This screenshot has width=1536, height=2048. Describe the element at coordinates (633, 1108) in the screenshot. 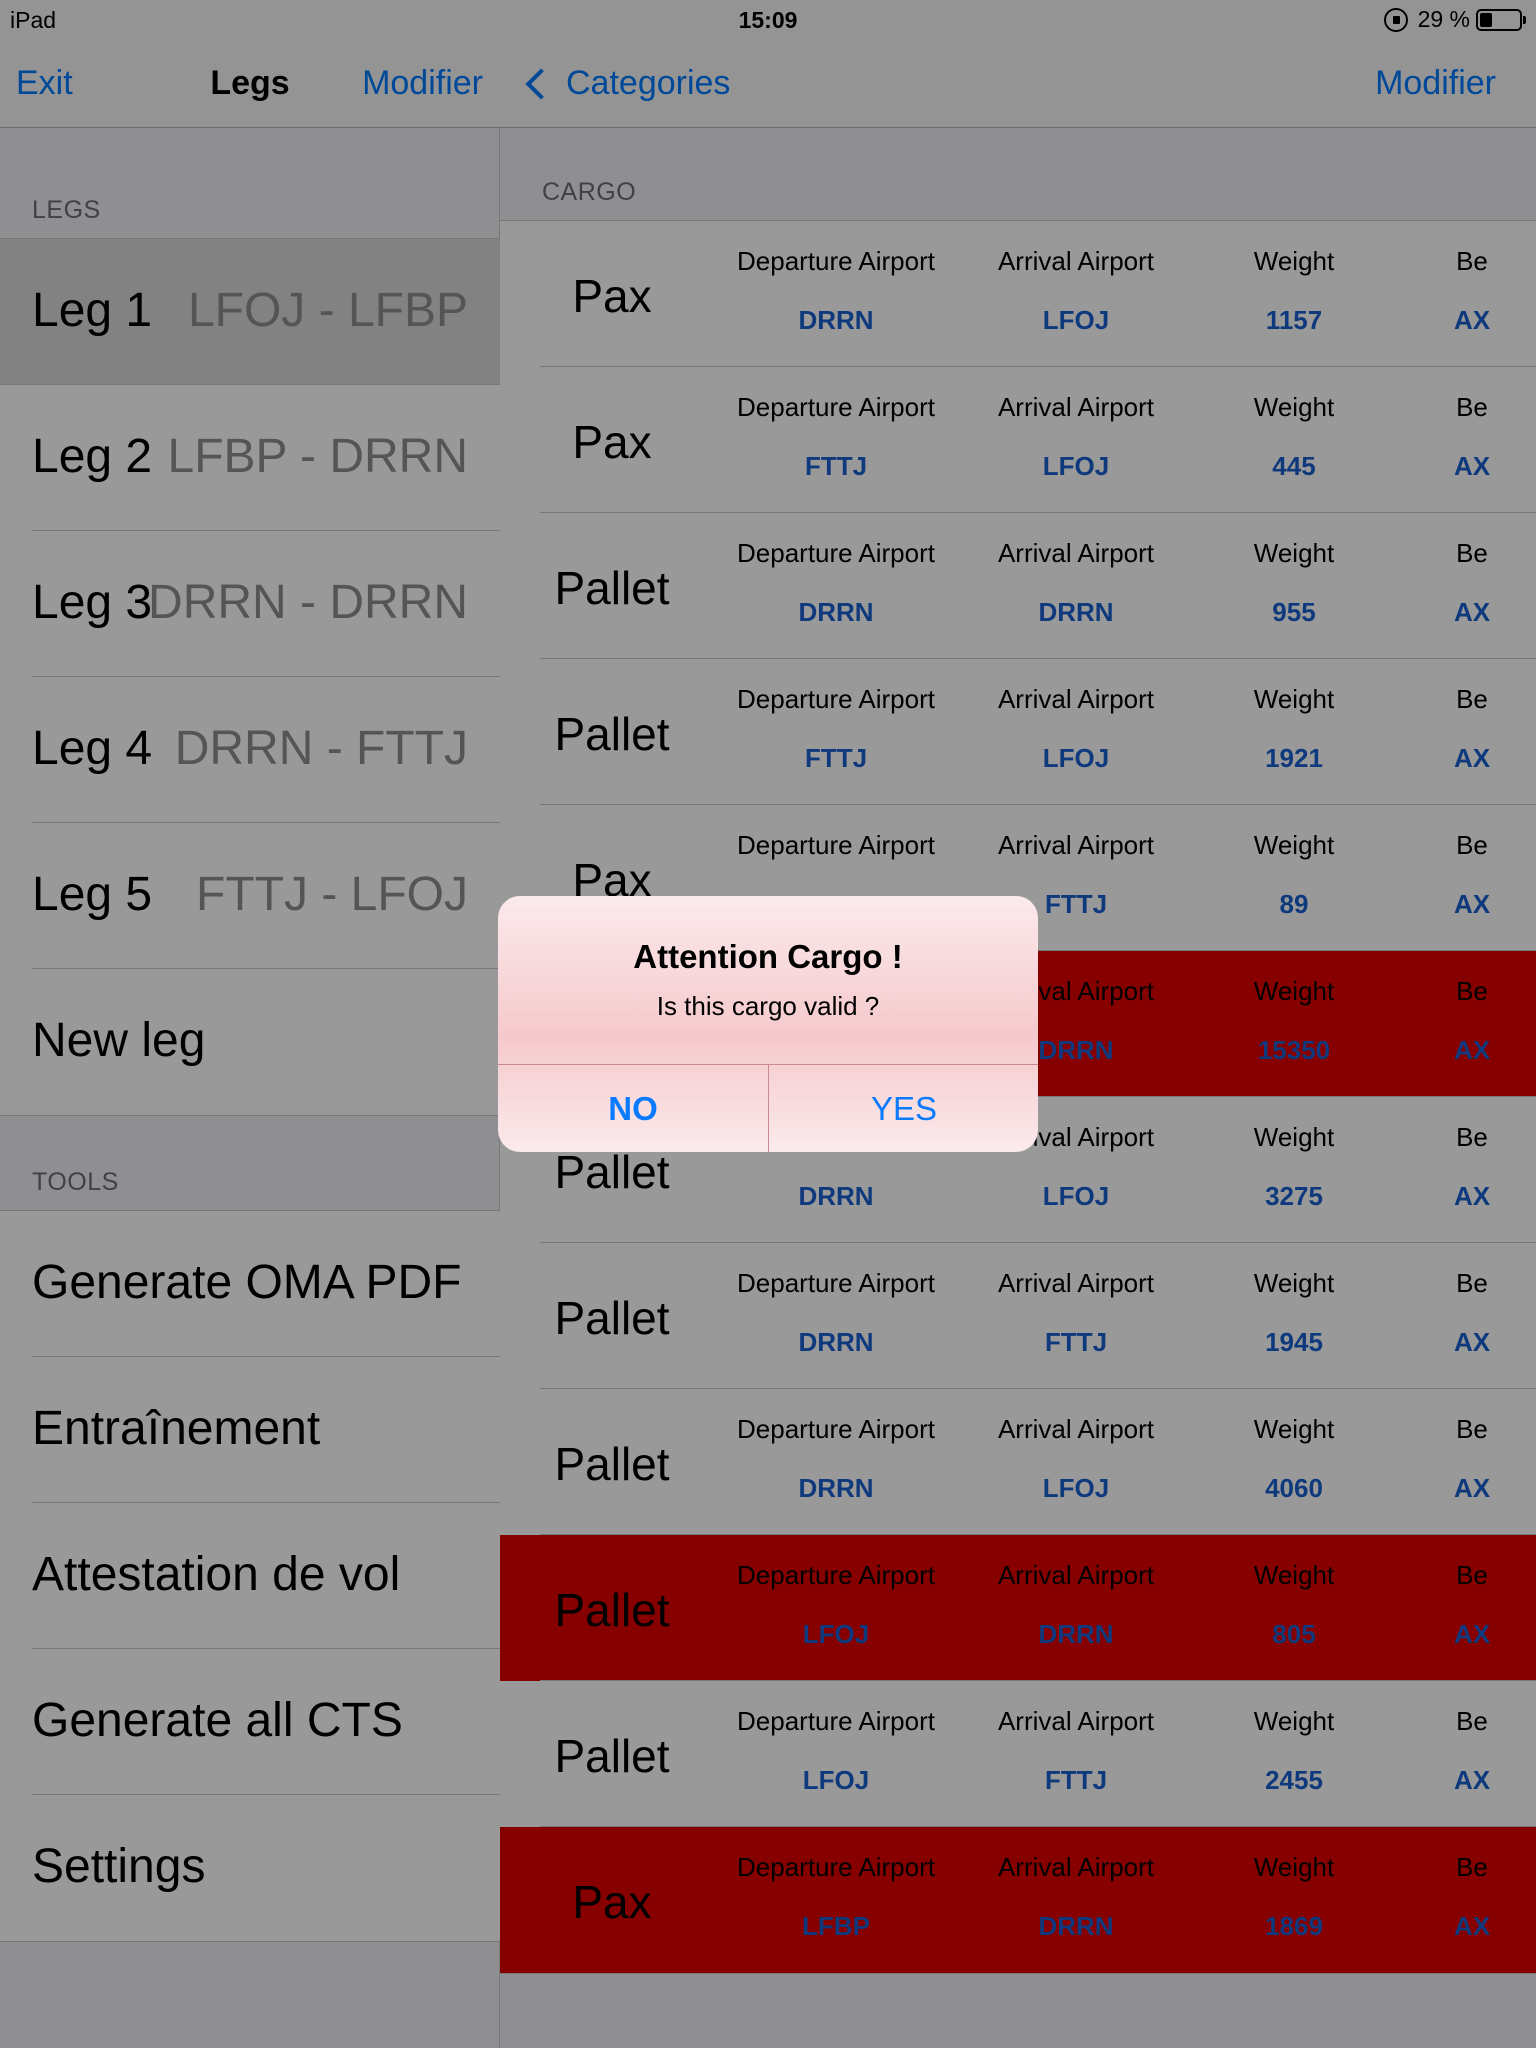

I see `no-button: NO` at that location.